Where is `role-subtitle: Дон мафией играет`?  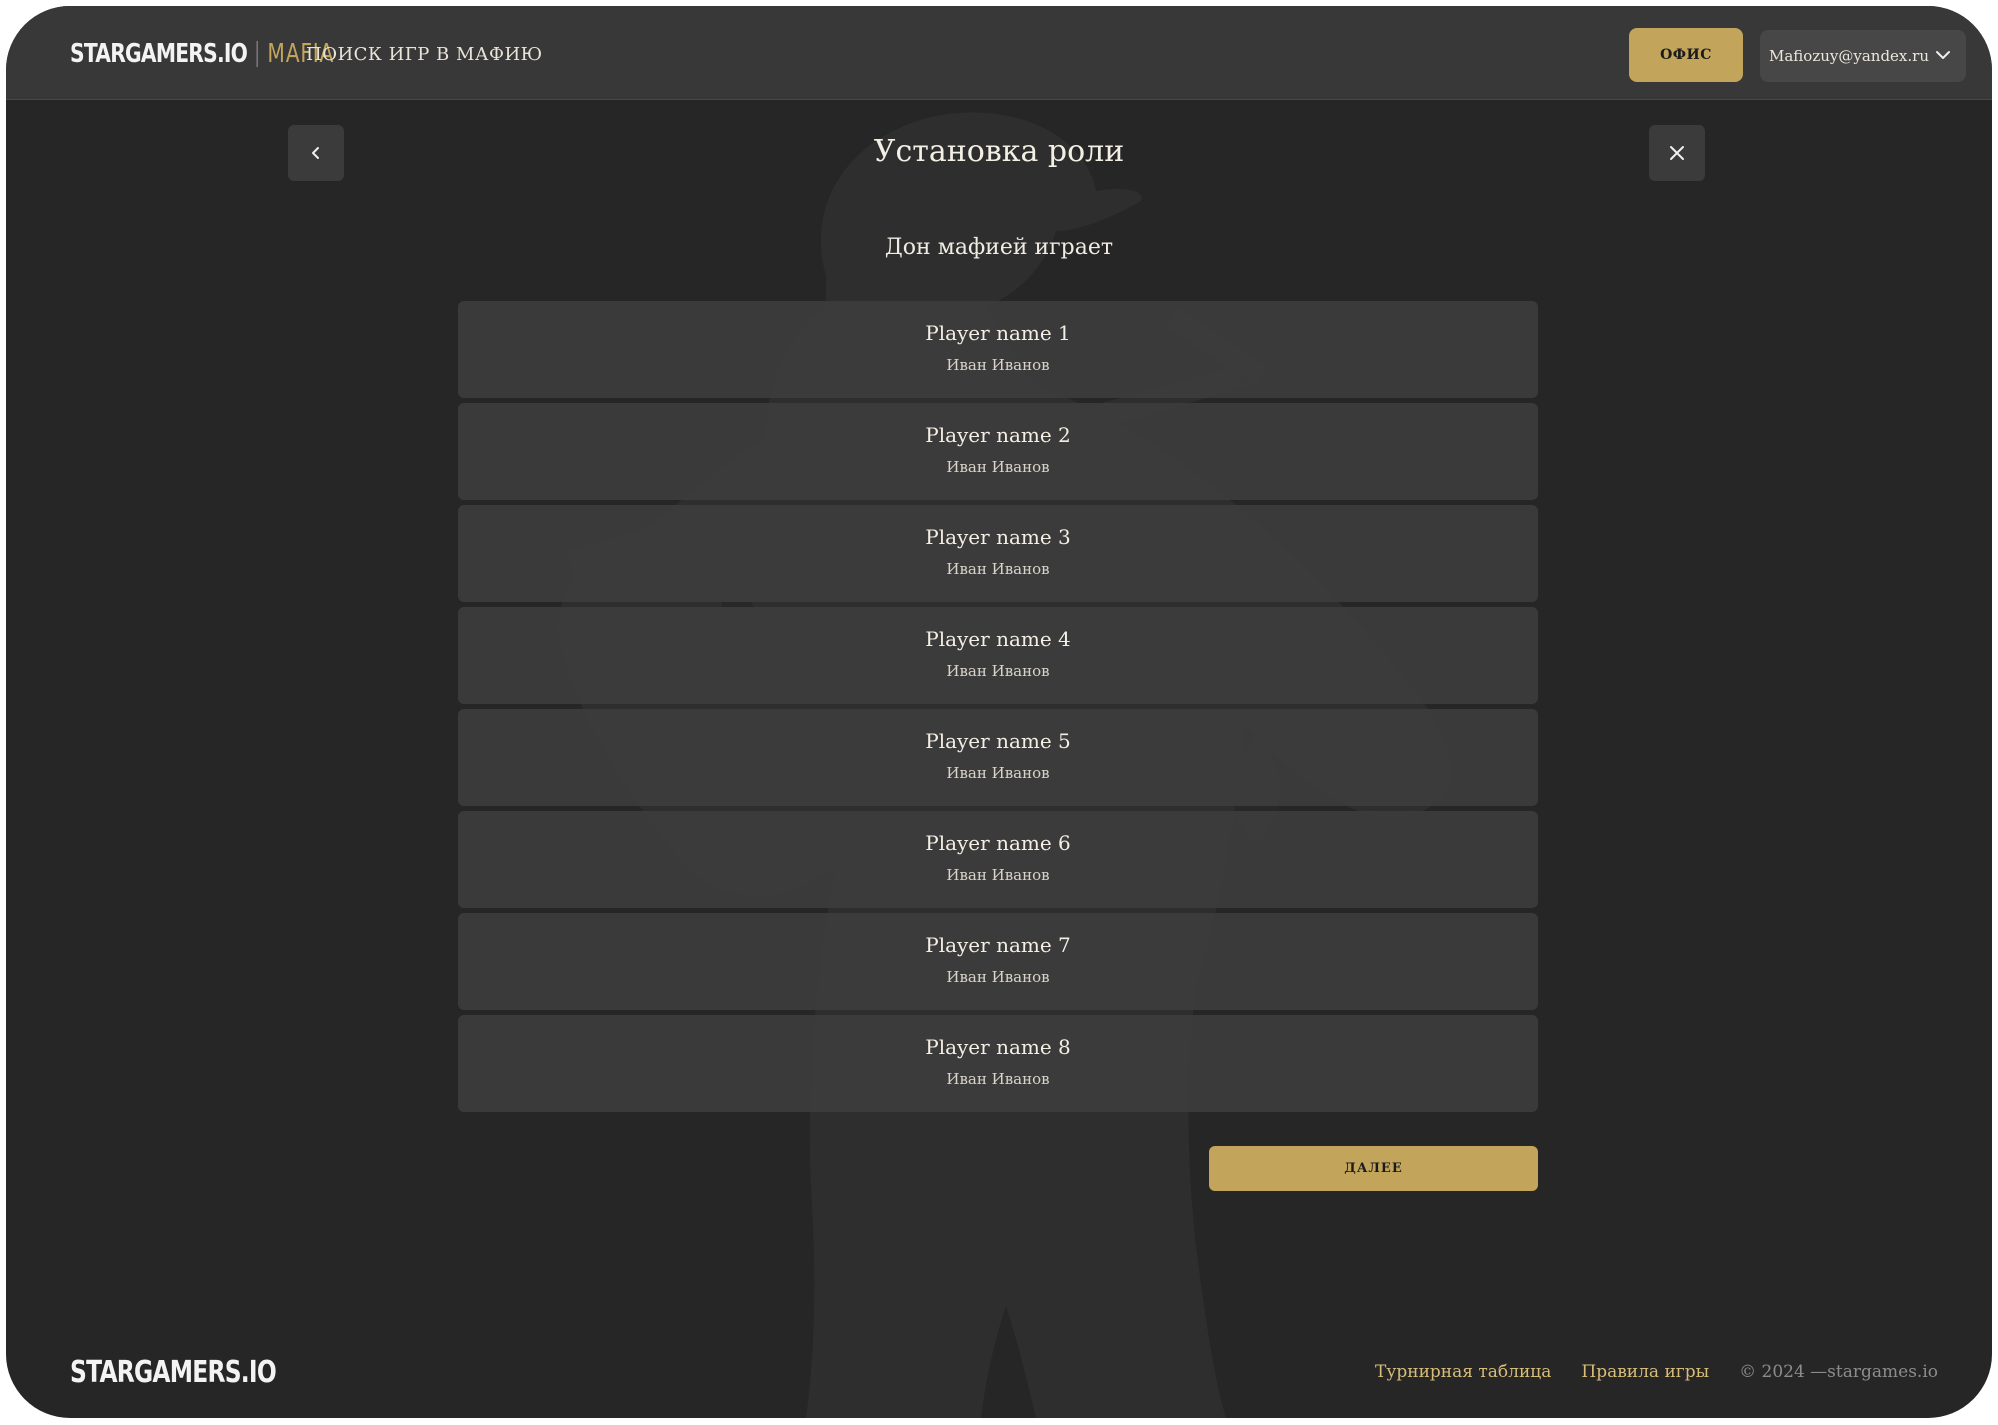 role-subtitle: Дон мафией играет is located at coordinates (999, 247).